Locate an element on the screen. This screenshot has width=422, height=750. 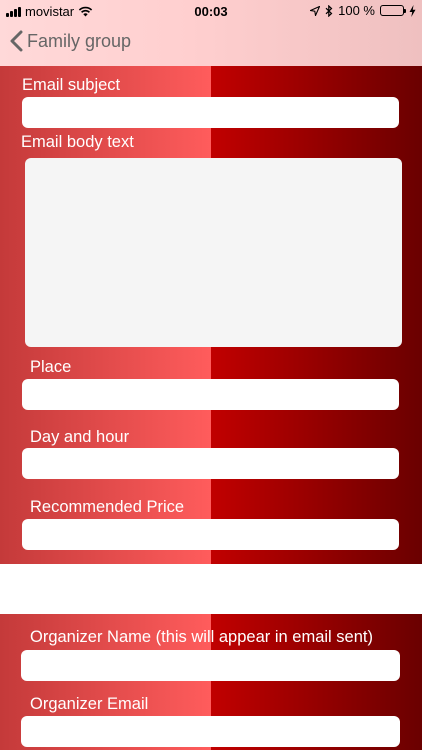
email-body-label: Email body text is located at coordinates (77, 142).